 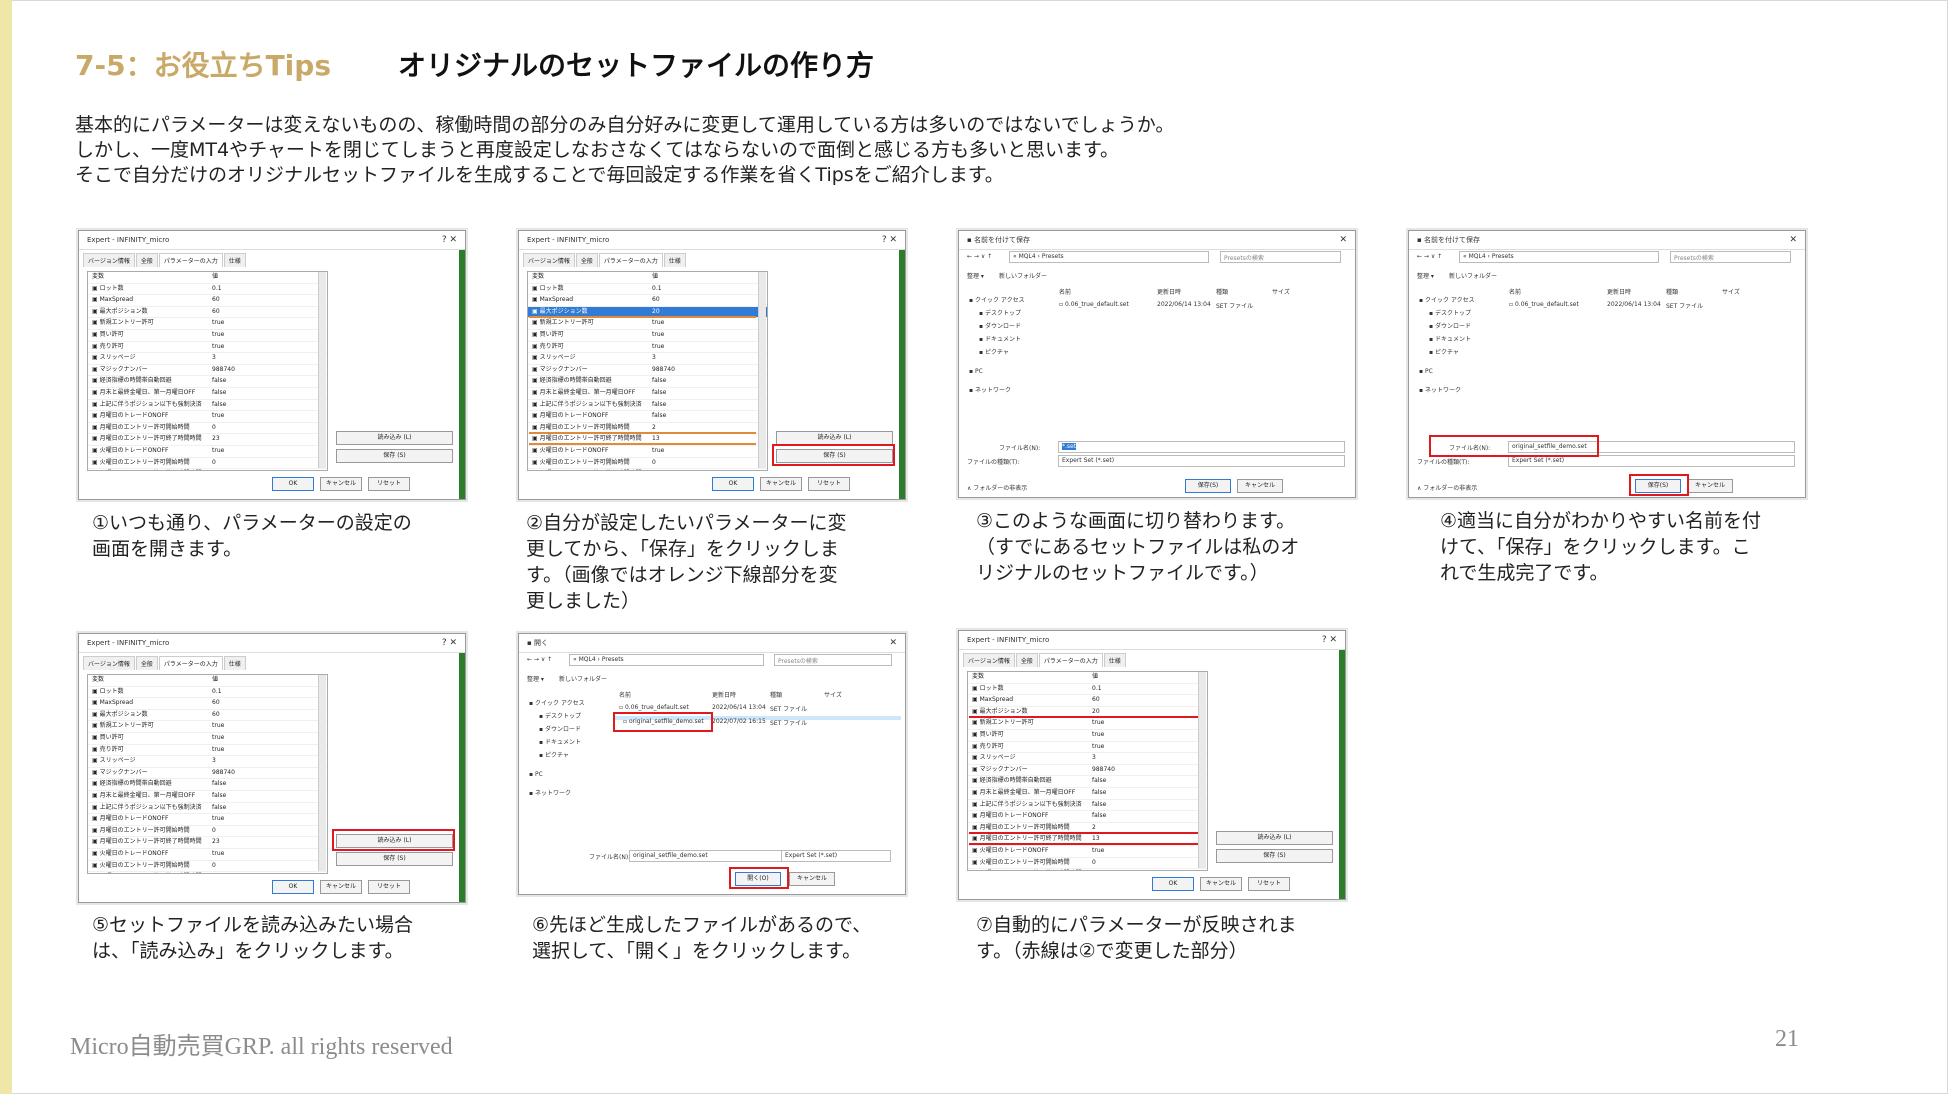 What do you see at coordinates (834, 438) in the screenshot?
I see `load-button: 読み込み (L)` at bounding box center [834, 438].